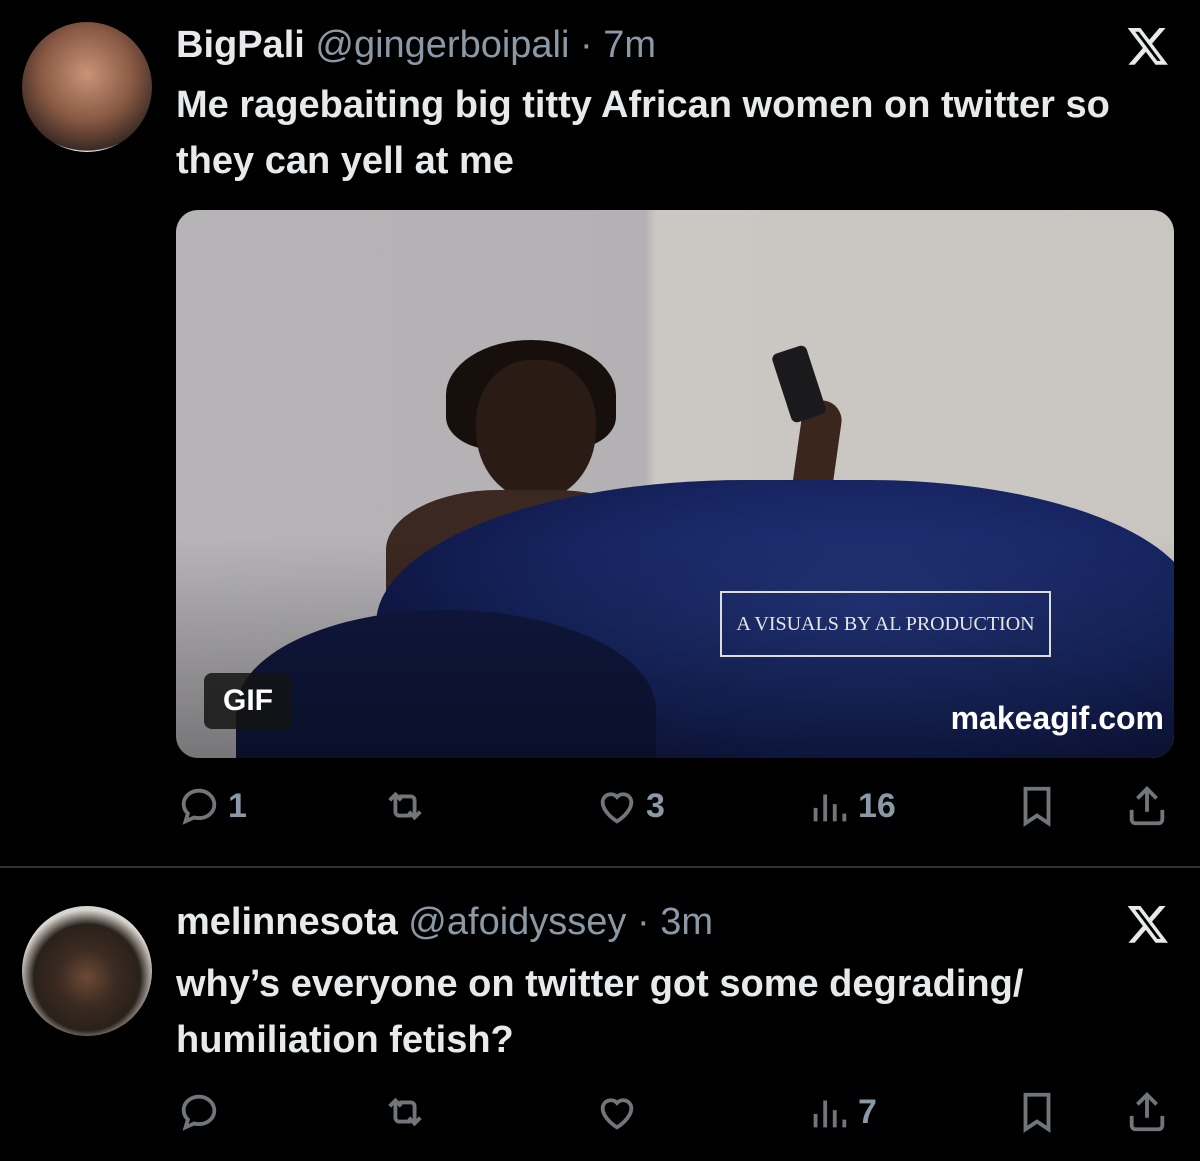 This screenshot has height=1161, width=1200. I want to click on views-count: 16, so click(877, 805).